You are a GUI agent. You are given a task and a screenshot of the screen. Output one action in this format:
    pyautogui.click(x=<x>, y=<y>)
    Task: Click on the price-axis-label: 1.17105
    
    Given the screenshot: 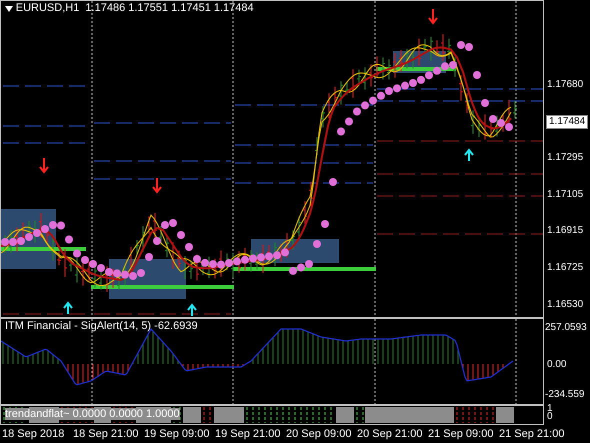 What is the action you would take?
    pyautogui.click(x=565, y=194)
    